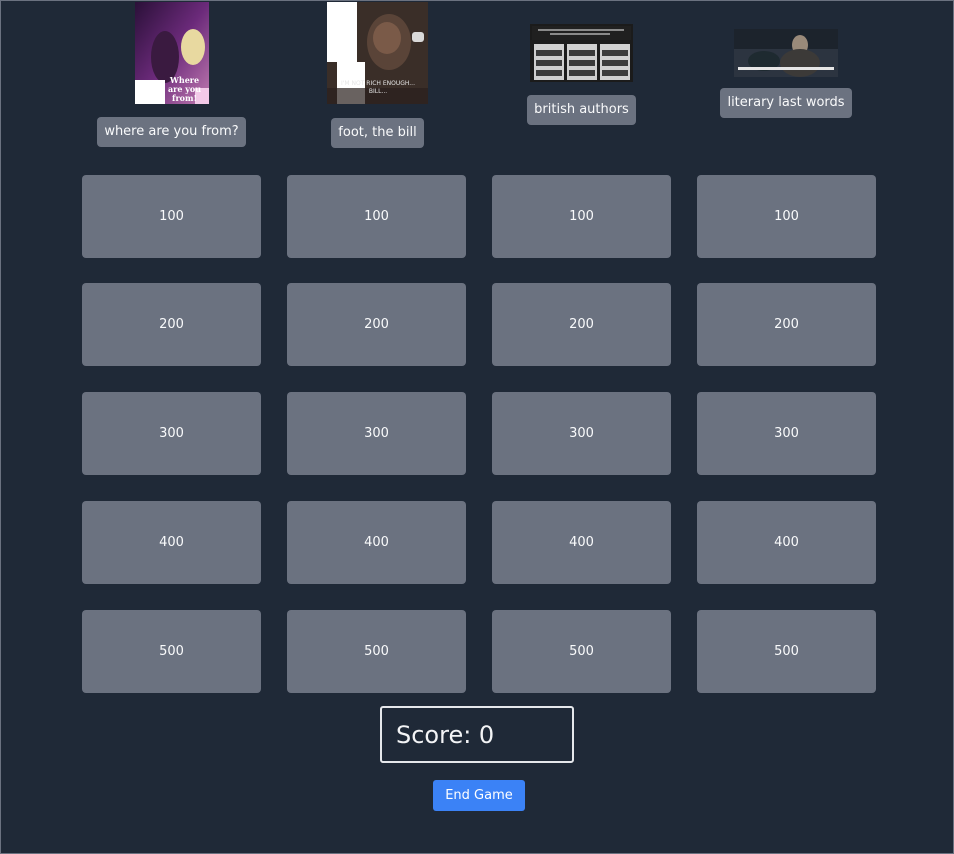 This screenshot has width=954, height=854. I want to click on category-label: where are you from?, so click(171, 132).